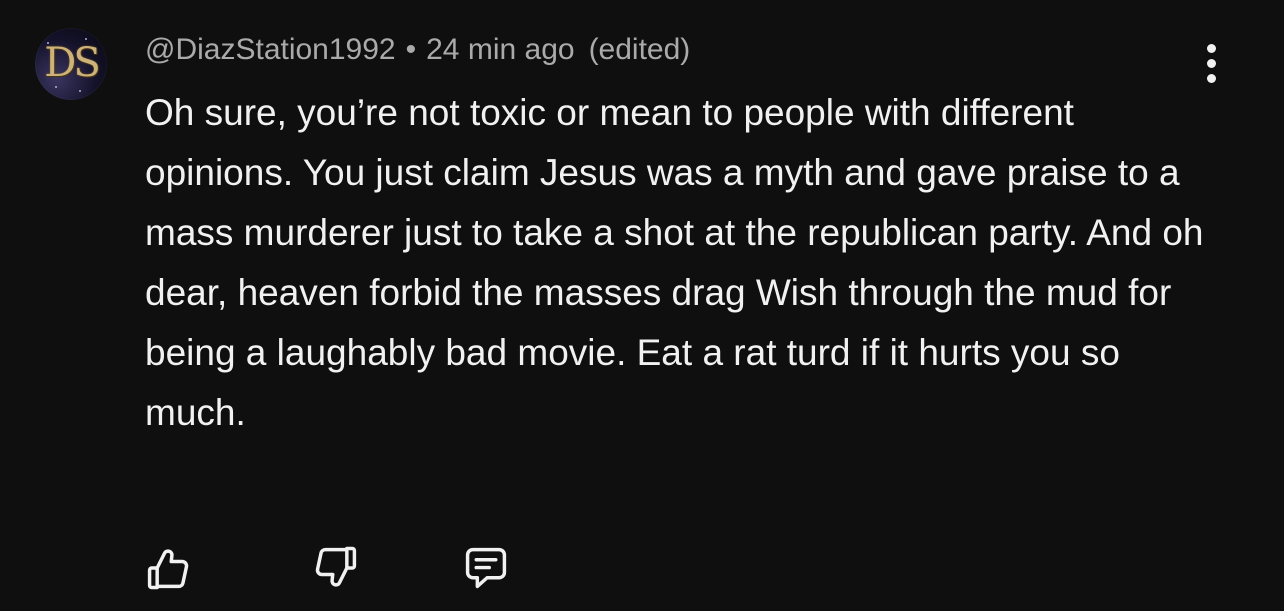 Image resolution: width=1284 pixels, height=611 pixels. I want to click on comment-actions, so click(642, 573).